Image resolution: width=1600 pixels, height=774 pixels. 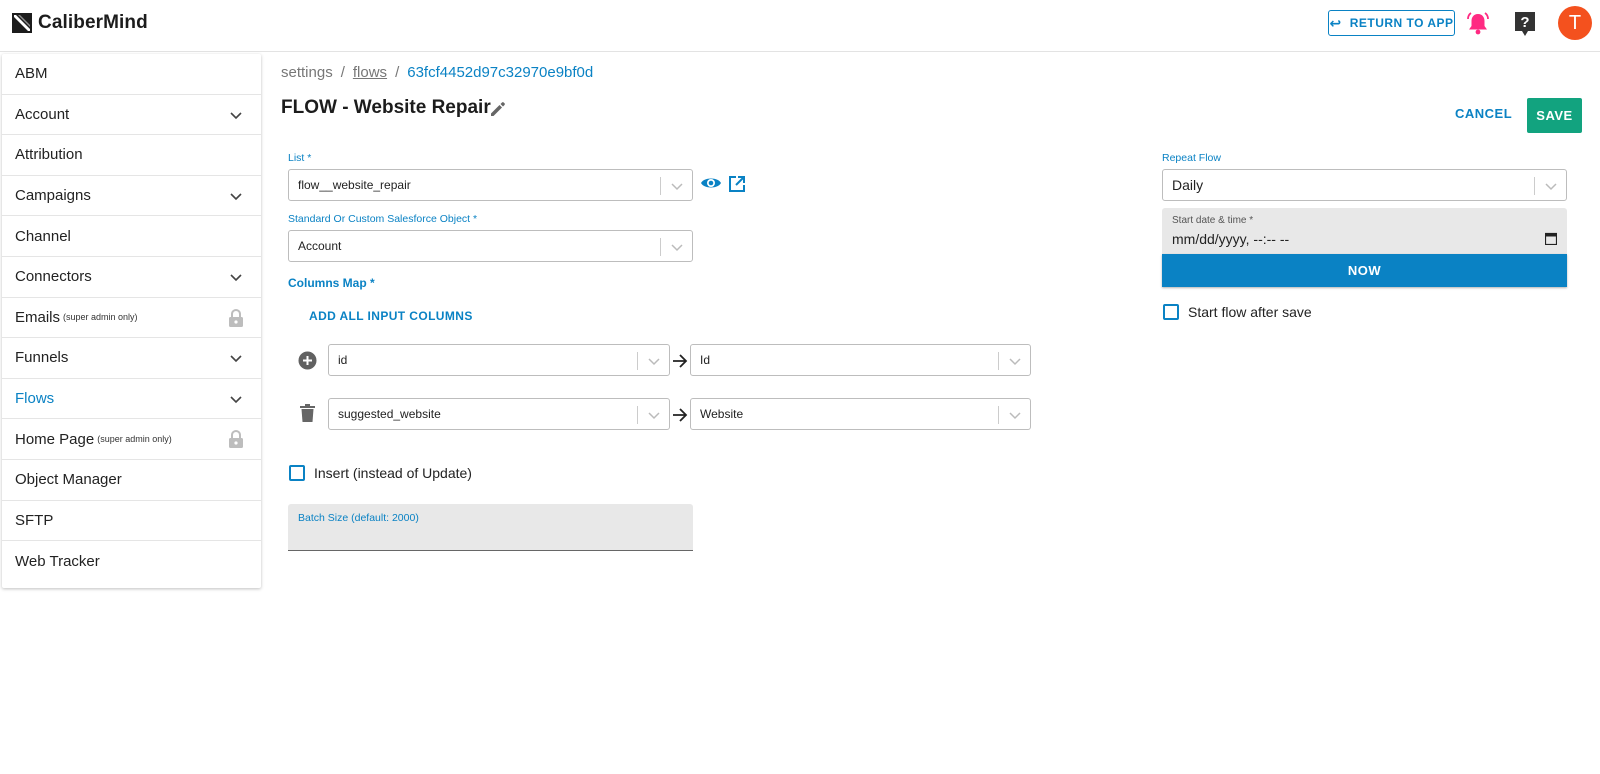 What do you see at coordinates (42, 358) in the screenshot?
I see `sidebar-item-label: Funnels` at bounding box center [42, 358].